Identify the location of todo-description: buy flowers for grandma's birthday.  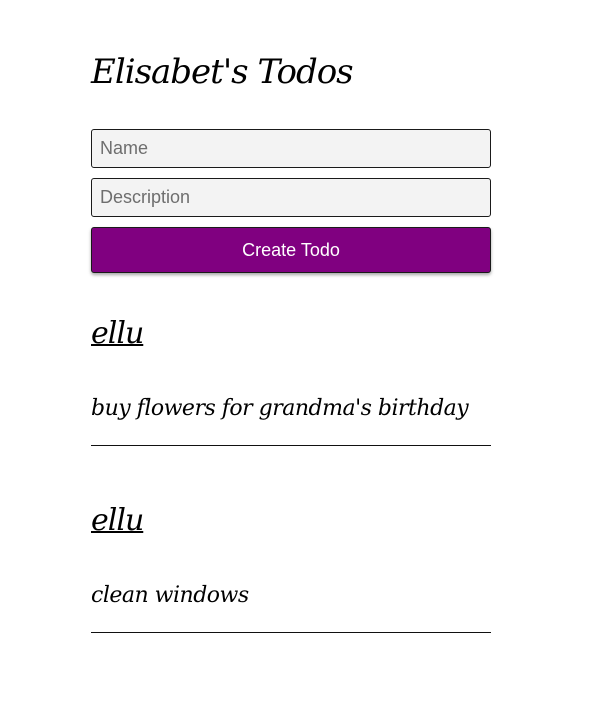
(280, 408).